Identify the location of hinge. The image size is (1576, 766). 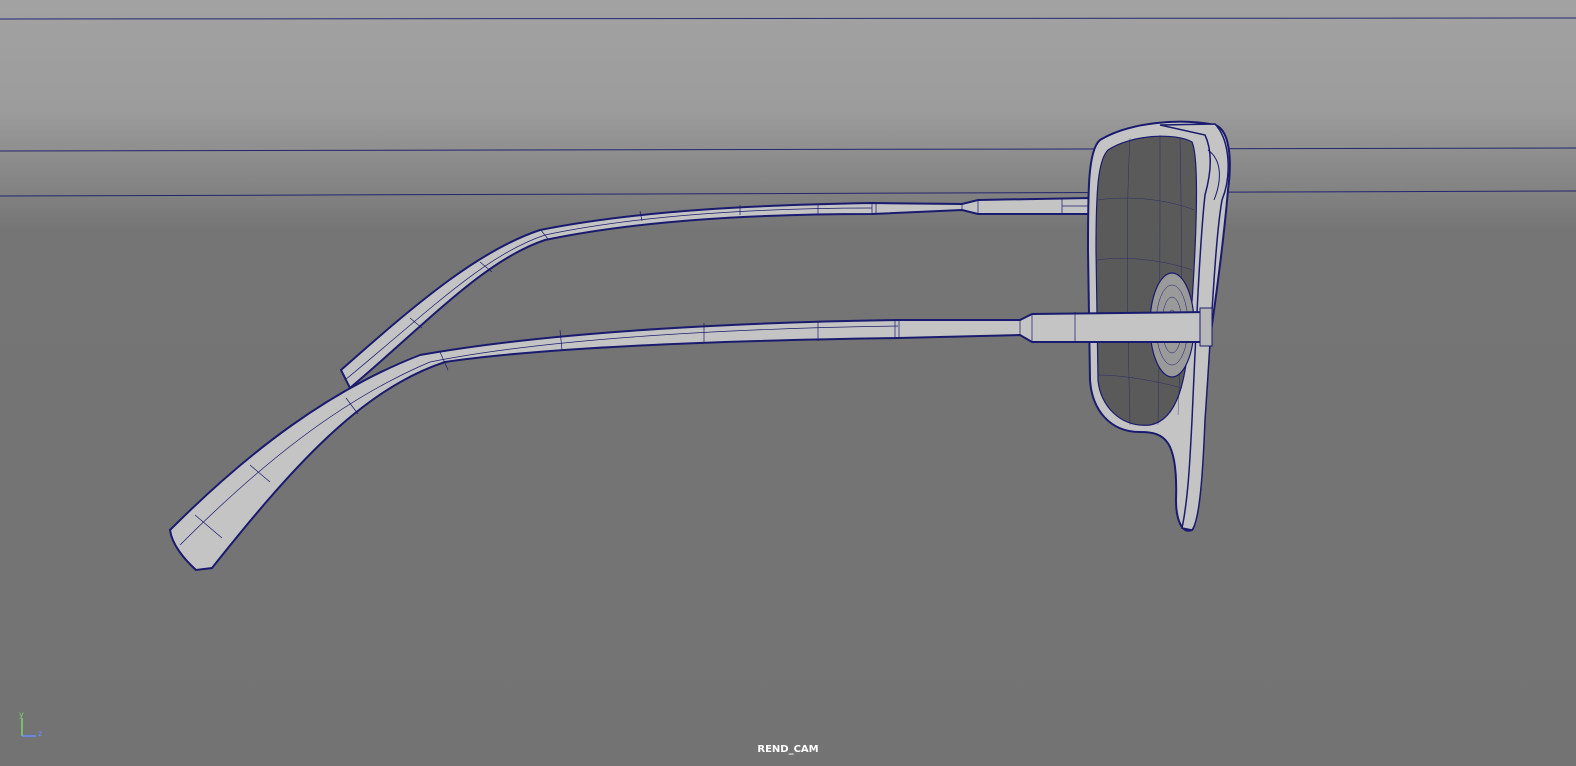
(1206, 327).